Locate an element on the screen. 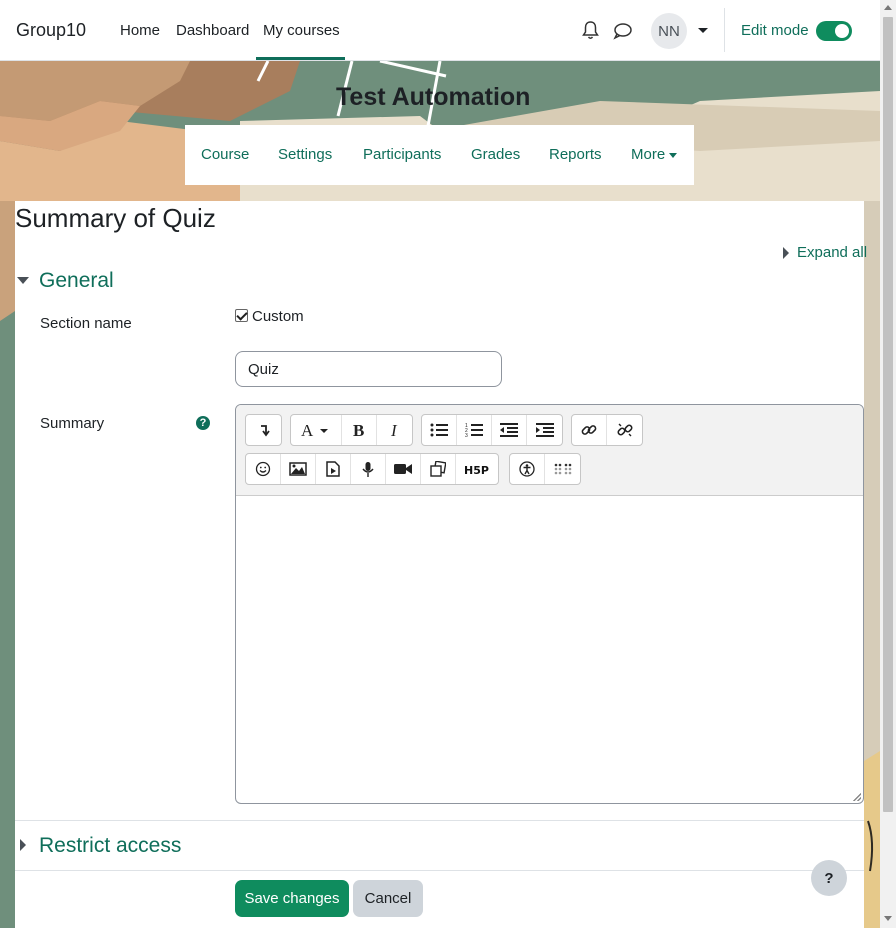 The width and height of the screenshot is (896, 928). edit-mode-toggle is located at coordinates (834, 31).